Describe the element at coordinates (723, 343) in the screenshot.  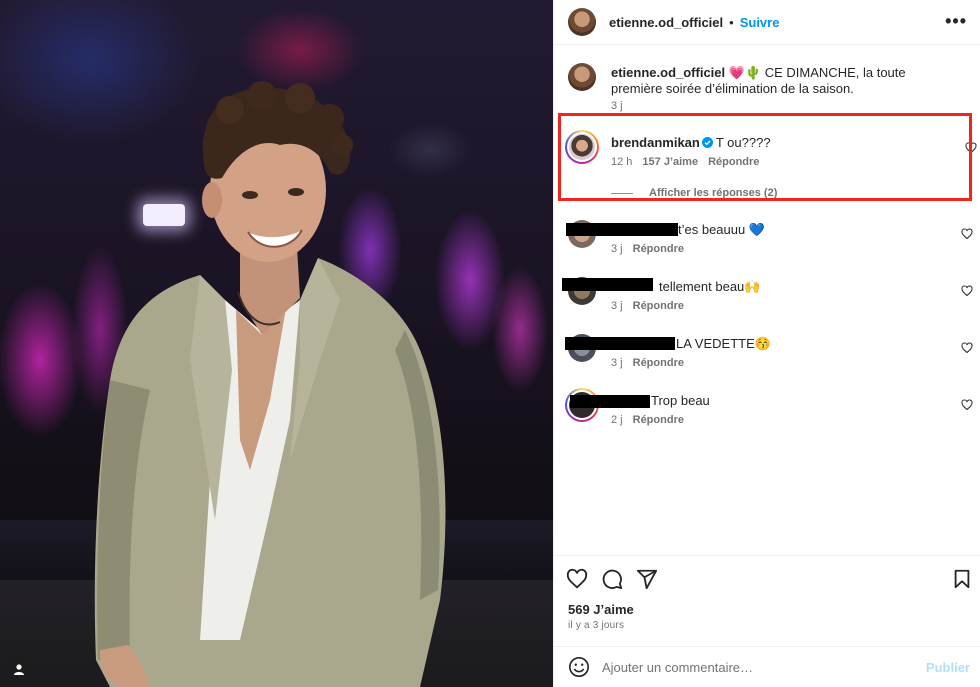
I see `comment-text: LA VEDETTE😚` at that location.